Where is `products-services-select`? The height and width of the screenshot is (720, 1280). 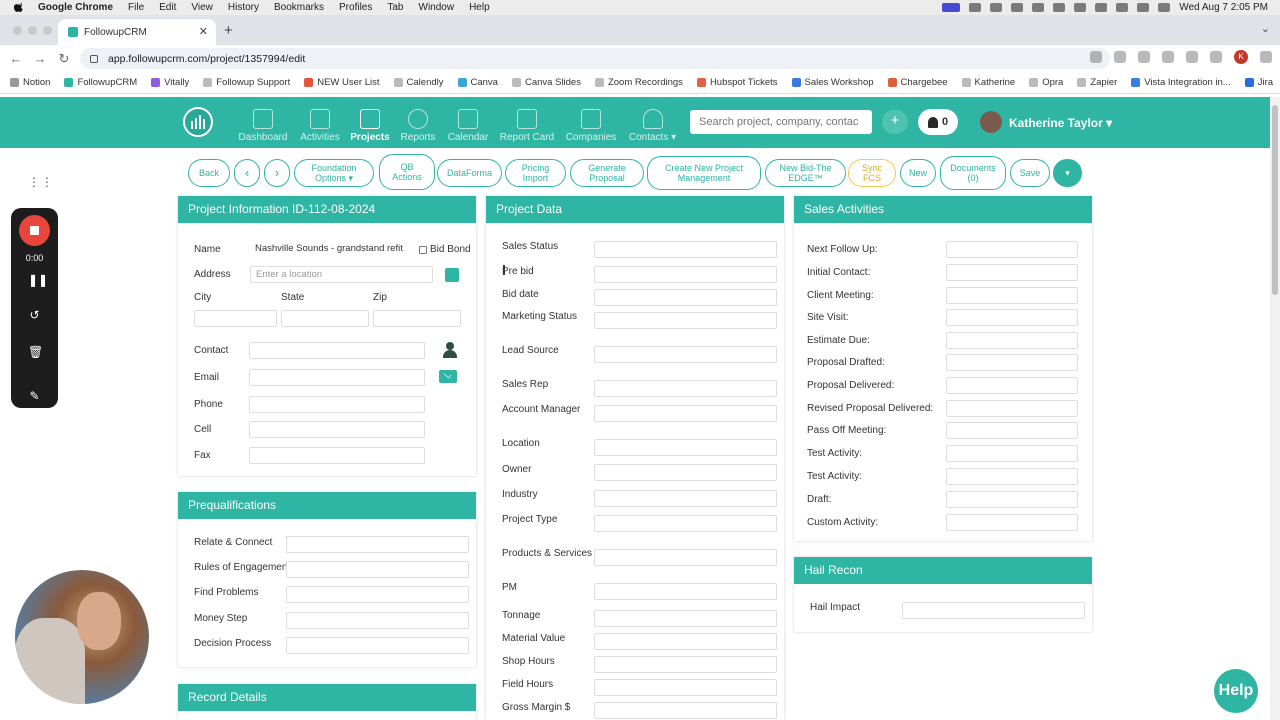
products-services-select is located at coordinates (685, 557).